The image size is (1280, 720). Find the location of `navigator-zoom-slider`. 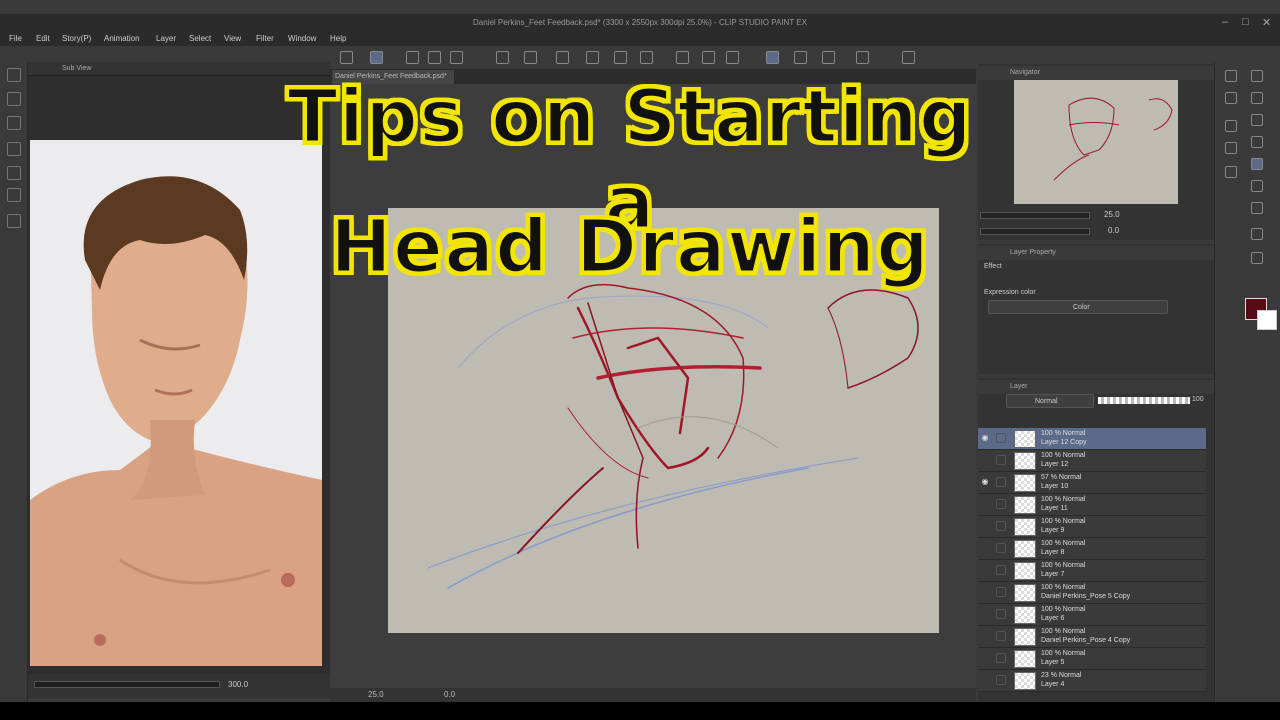

navigator-zoom-slider is located at coordinates (1035, 215).